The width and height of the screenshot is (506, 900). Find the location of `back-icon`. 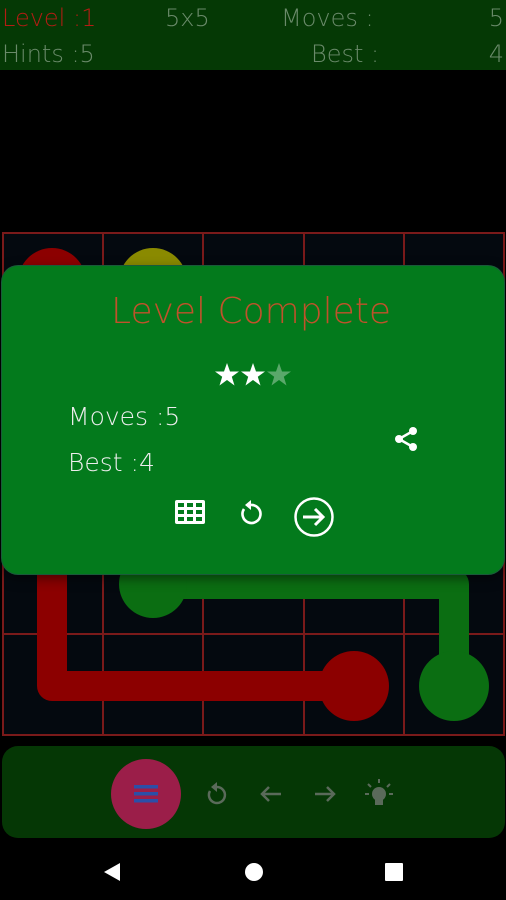

back-icon is located at coordinates (112, 872).